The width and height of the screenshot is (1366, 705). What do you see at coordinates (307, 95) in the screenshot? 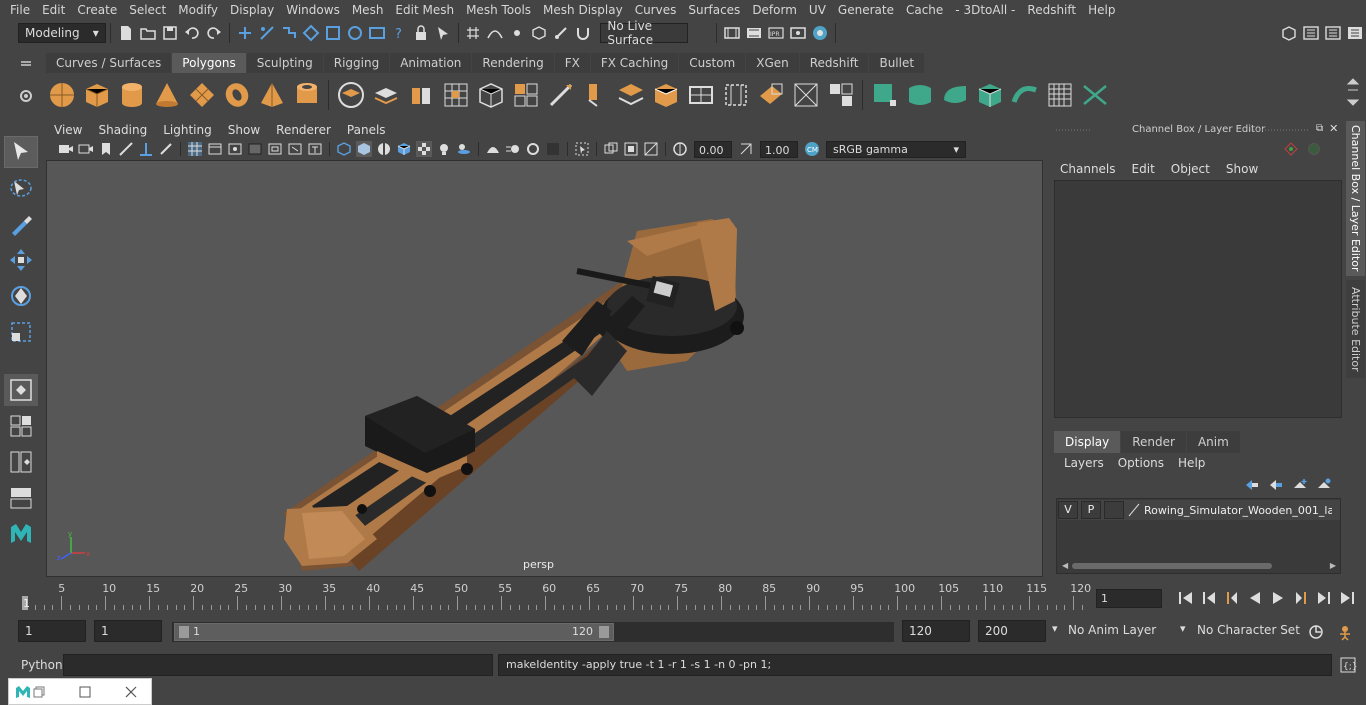
I see `poly-pipe-icon` at bounding box center [307, 95].